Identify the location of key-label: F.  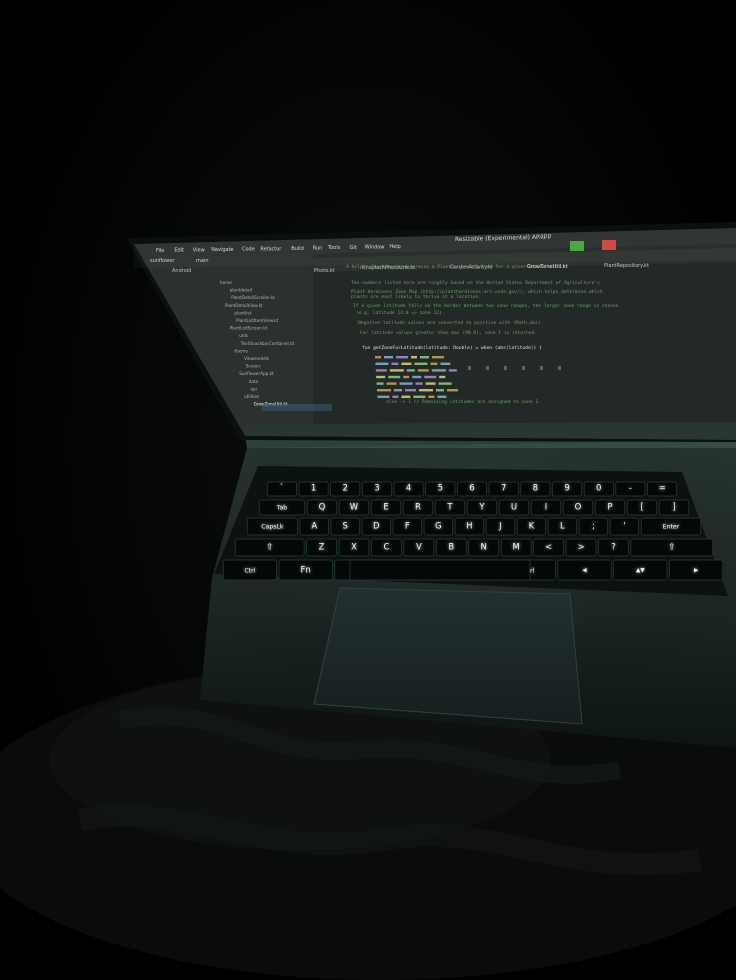
(407, 527).